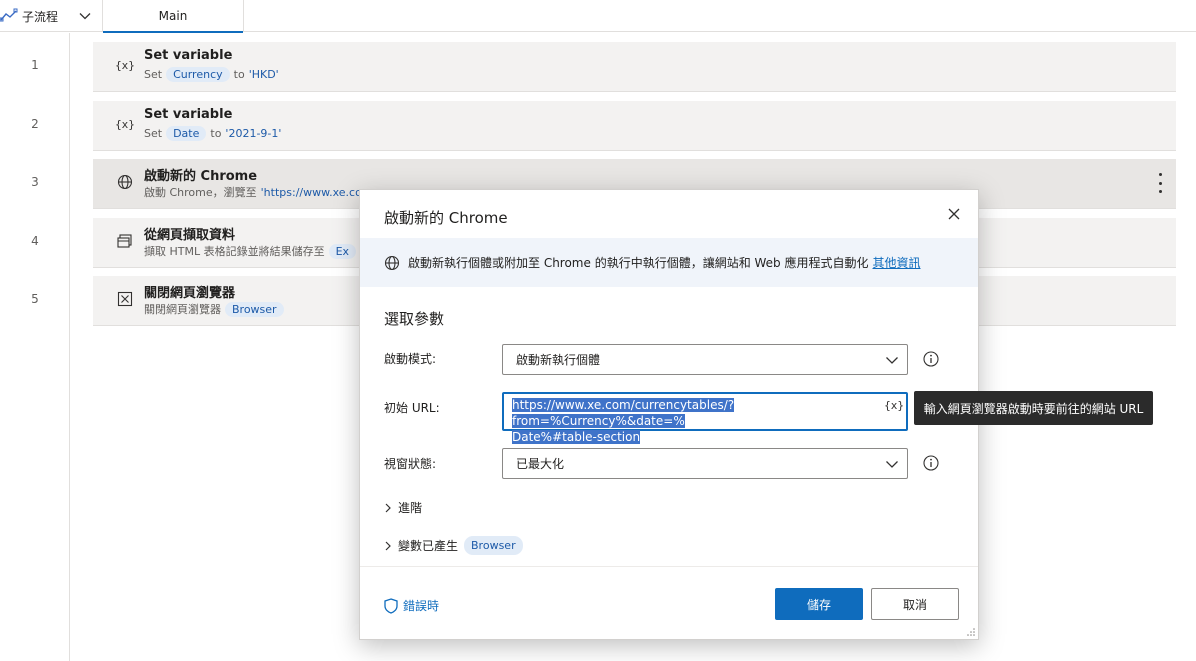 The image size is (1196, 661). Describe the element at coordinates (669, 566) in the screenshot. I see `footer-divider` at that location.